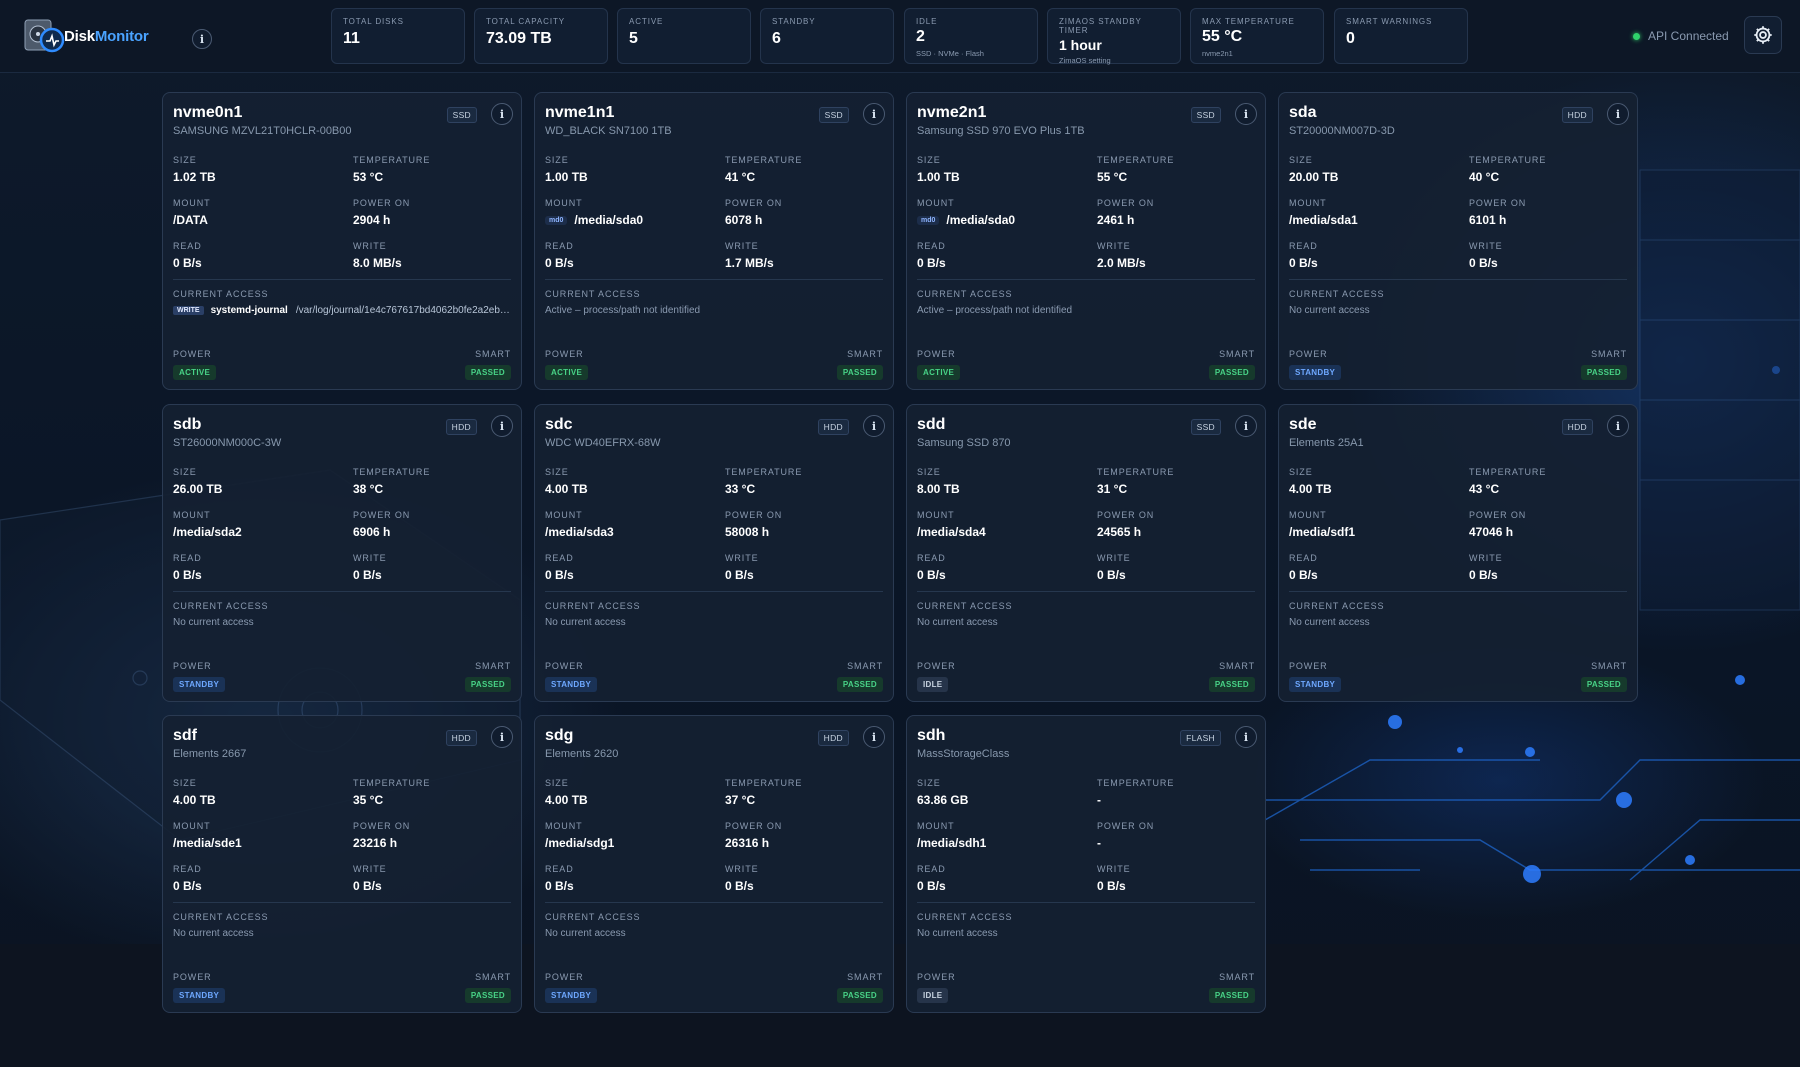 The height and width of the screenshot is (1067, 1800). I want to click on settings-button, so click(1763, 35).